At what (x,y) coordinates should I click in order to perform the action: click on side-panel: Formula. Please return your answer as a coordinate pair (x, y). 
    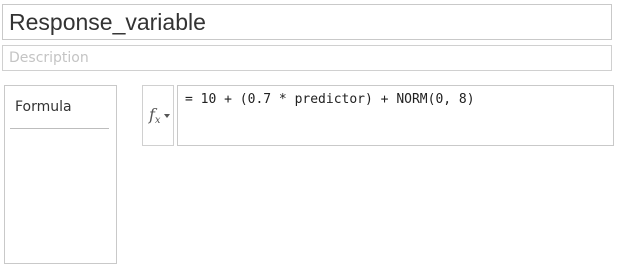
    Looking at the image, I should click on (60, 174).